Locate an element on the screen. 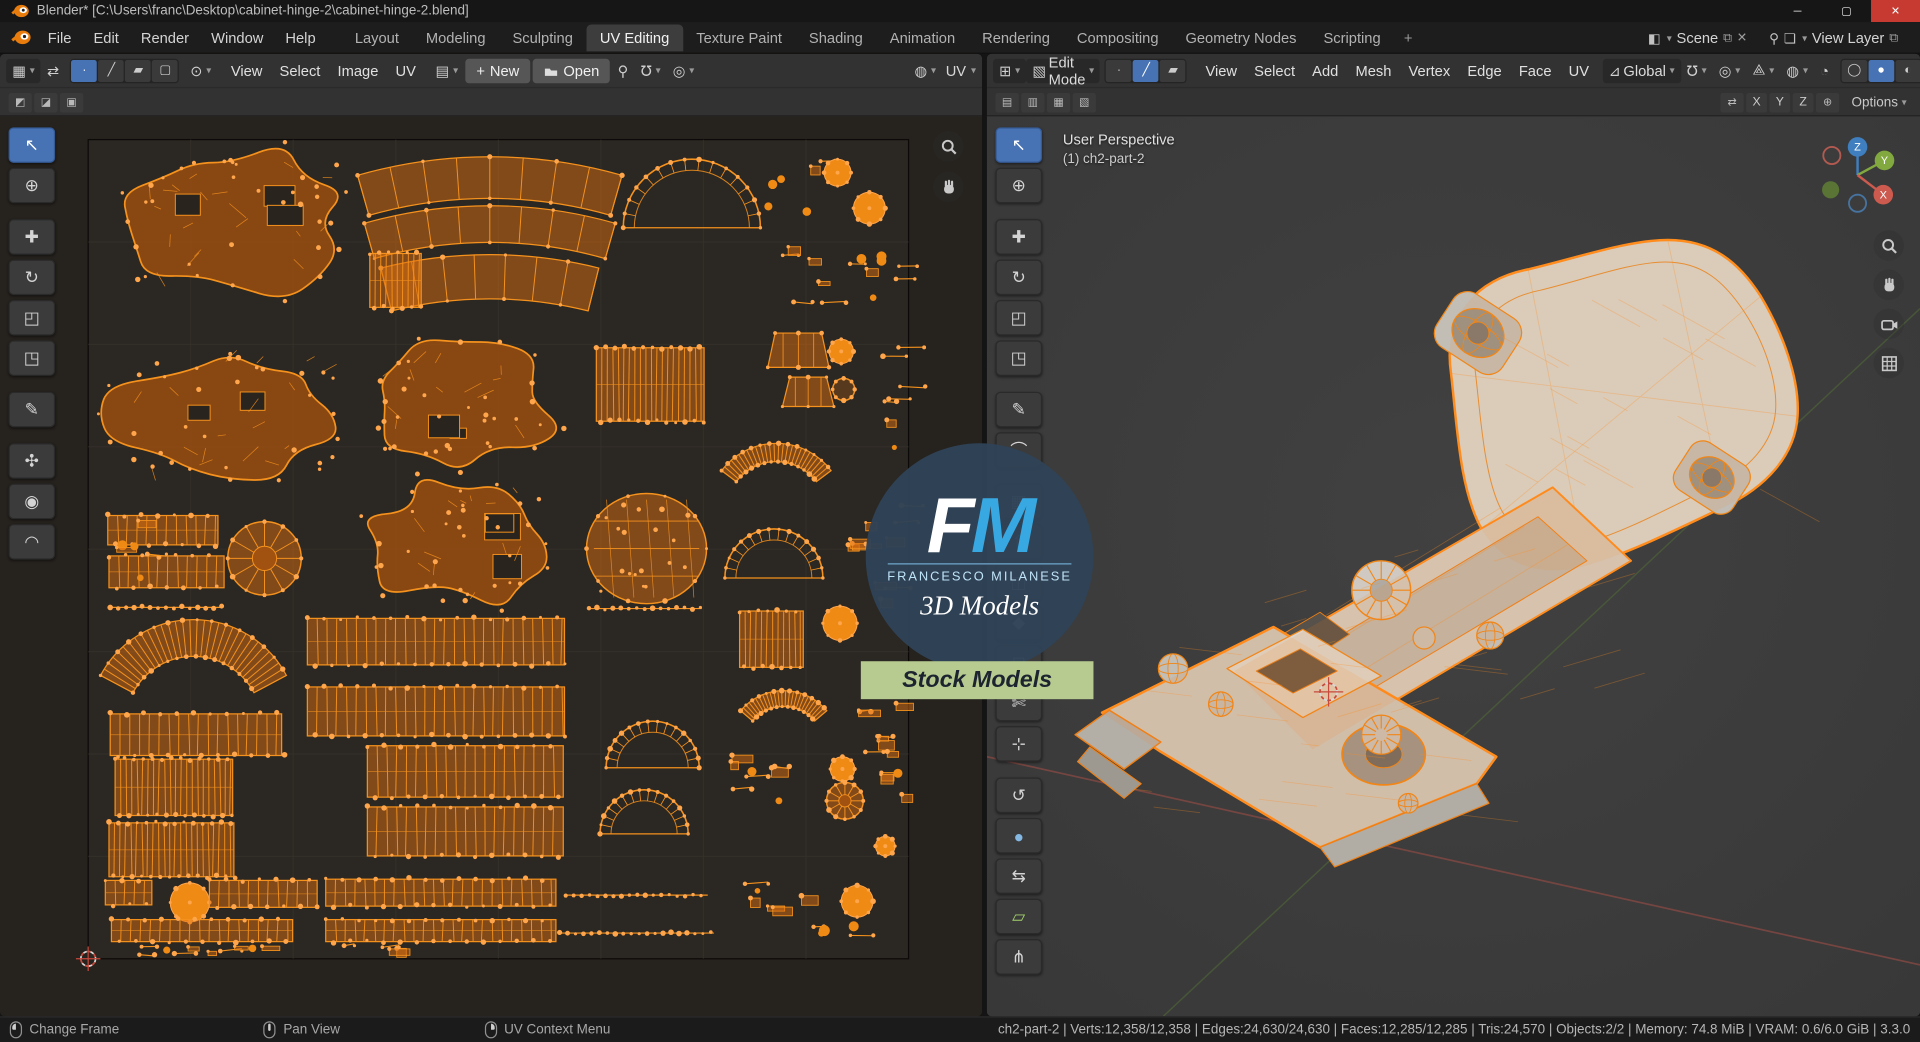 Image resolution: width=1920 pixels, height=1042 pixels. workspace-tab-rendering: Rendering is located at coordinates (1016, 37).